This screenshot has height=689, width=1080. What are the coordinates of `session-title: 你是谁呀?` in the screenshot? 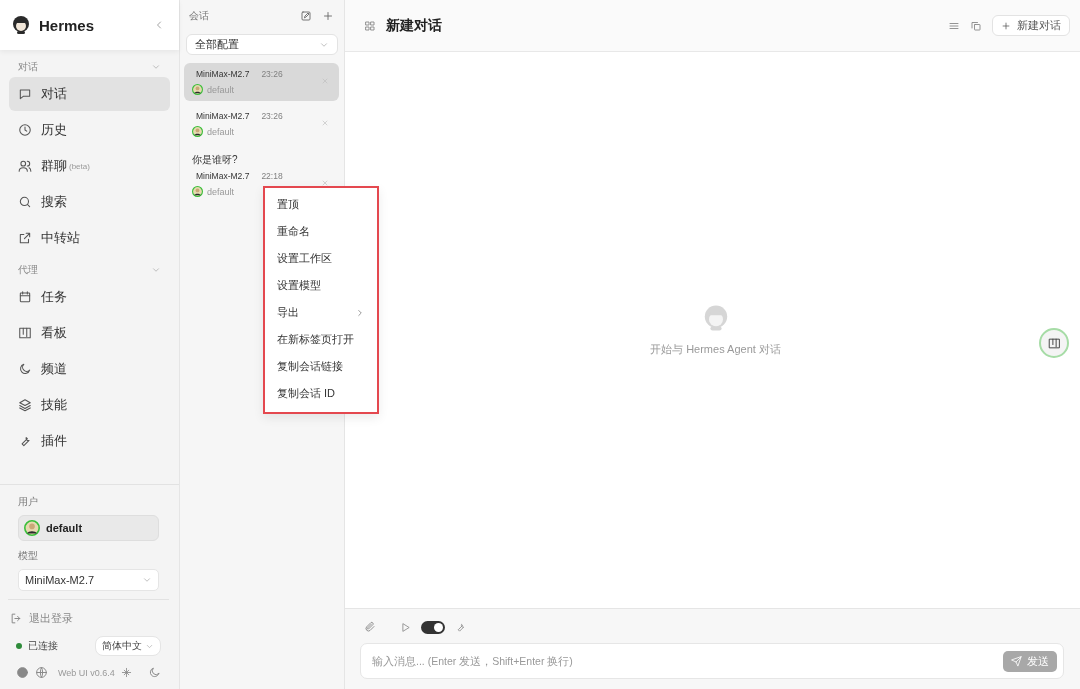 It's located at (215, 160).